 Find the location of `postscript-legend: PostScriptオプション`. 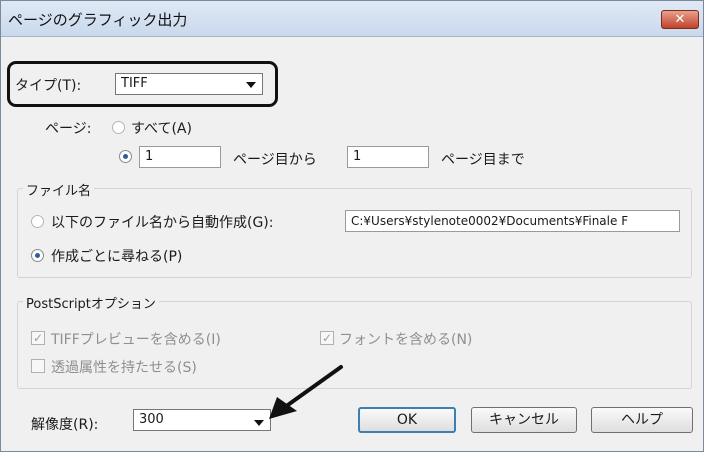

postscript-legend: PostScriptオプション is located at coordinates (91, 302).